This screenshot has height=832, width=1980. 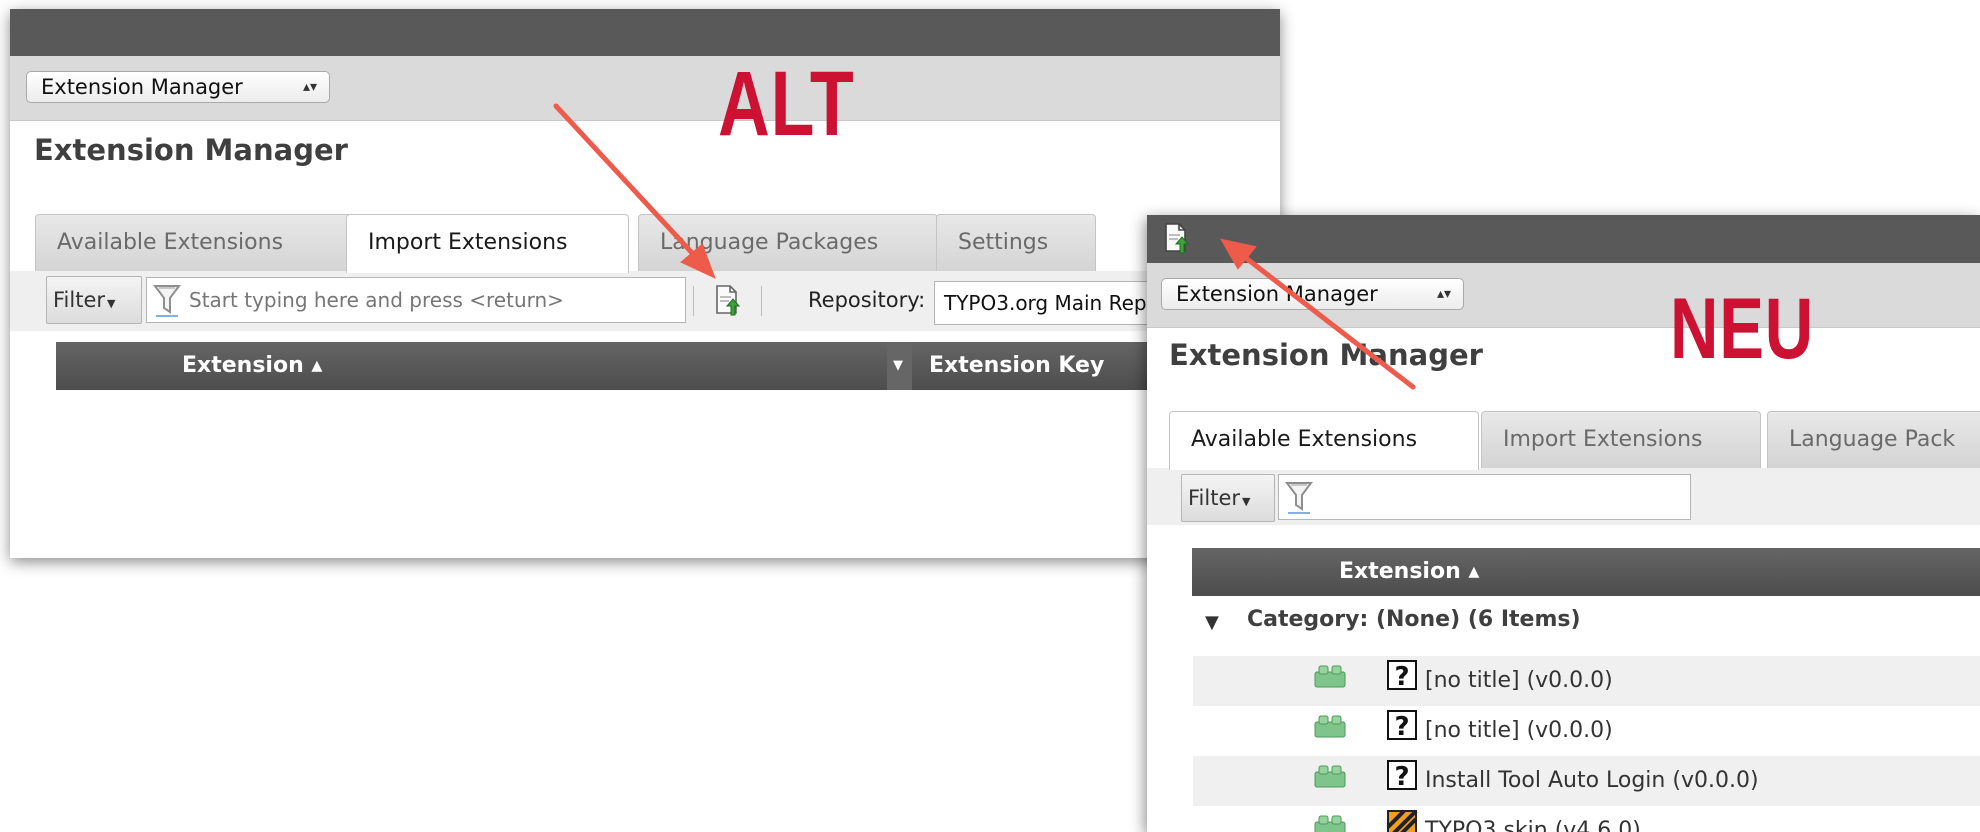 I want to click on collapse-triangle-icon: ▼, so click(x=1212, y=622).